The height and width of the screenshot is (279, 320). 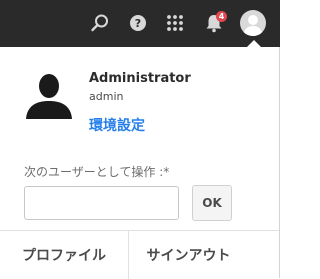 I want to click on help-icon: ?, so click(x=138, y=23).